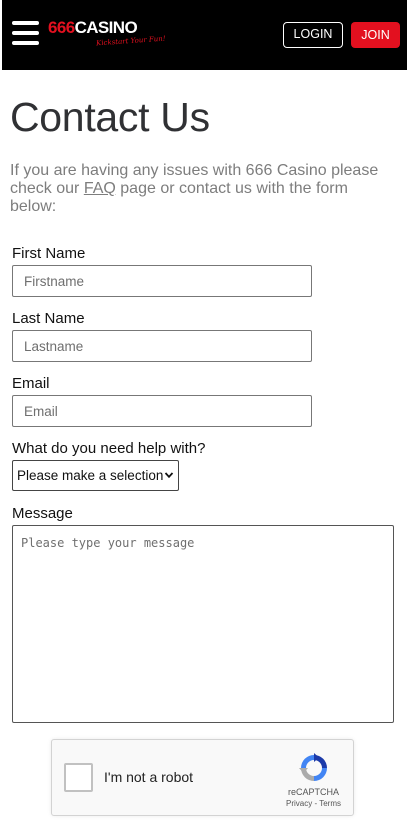  What do you see at coordinates (204, 35) in the screenshot?
I see `site-header: 666CASINO Kickstart Your Fun! LOGIN JOIN` at bounding box center [204, 35].